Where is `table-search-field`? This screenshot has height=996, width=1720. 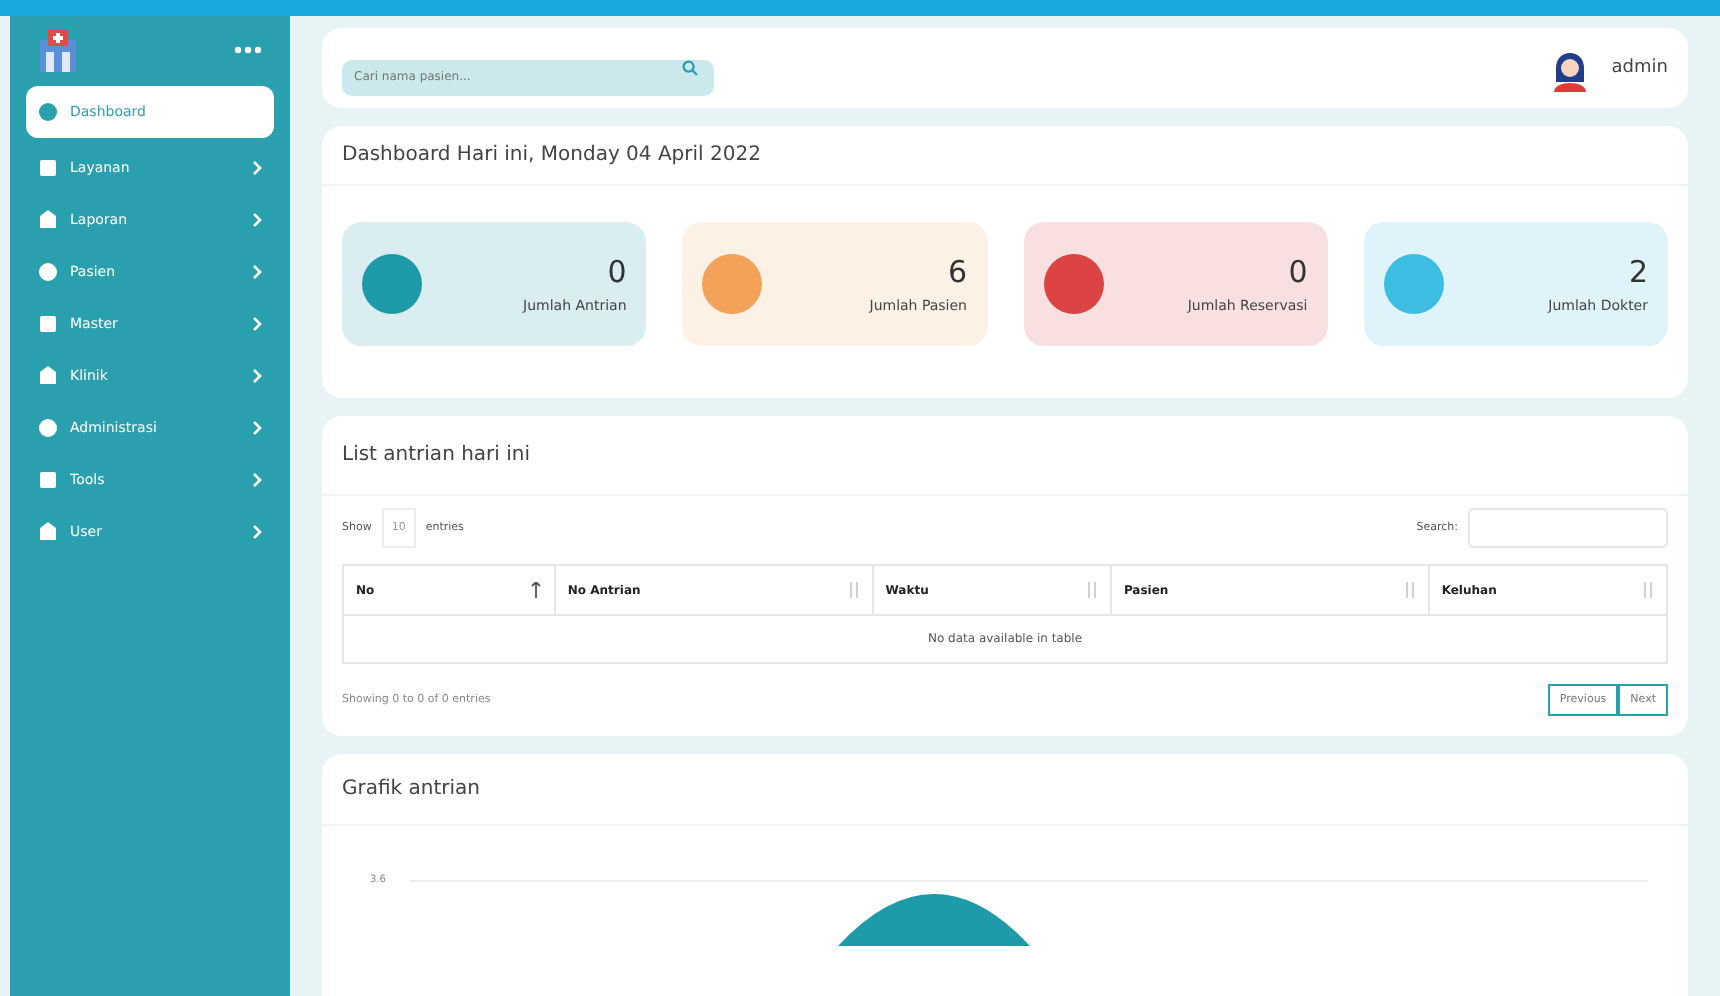
table-search-field is located at coordinates (1568, 528).